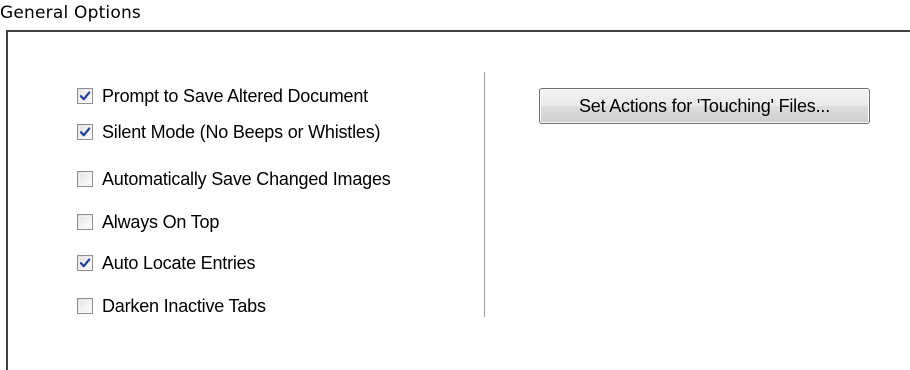 This screenshot has width=910, height=370. What do you see at coordinates (235, 95) in the screenshot?
I see `option-label: Prompt to Save Altered Document` at bounding box center [235, 95].